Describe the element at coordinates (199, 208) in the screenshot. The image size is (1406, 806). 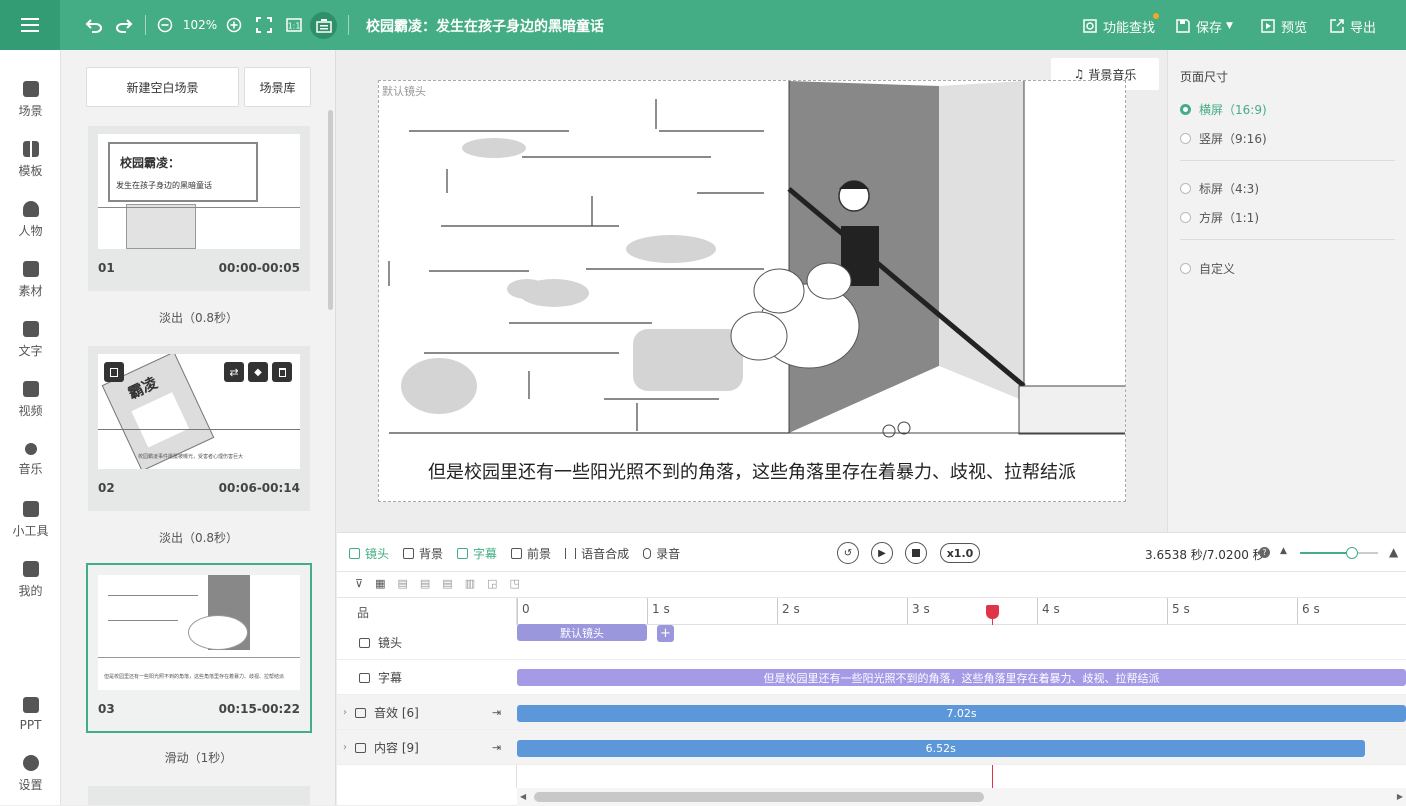
I see `scene-card-01: 校园霸凌： 发生在孩子身边的黑暗童话 01 00:00-00:05` at that location.